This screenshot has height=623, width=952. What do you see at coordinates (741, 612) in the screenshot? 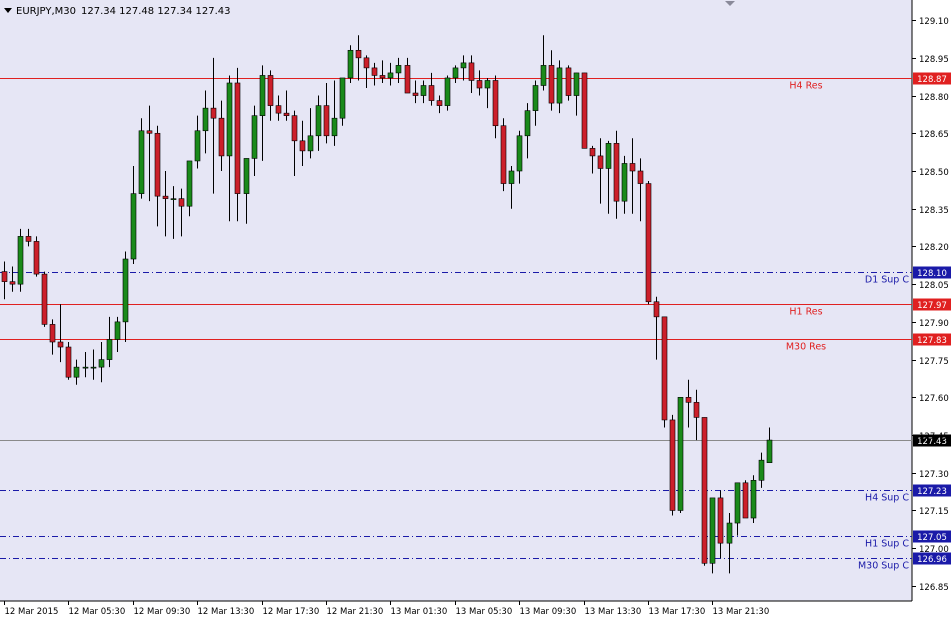
I see `time-tick-label: 13 Mar 21:30` at bounding box center [741, 612].